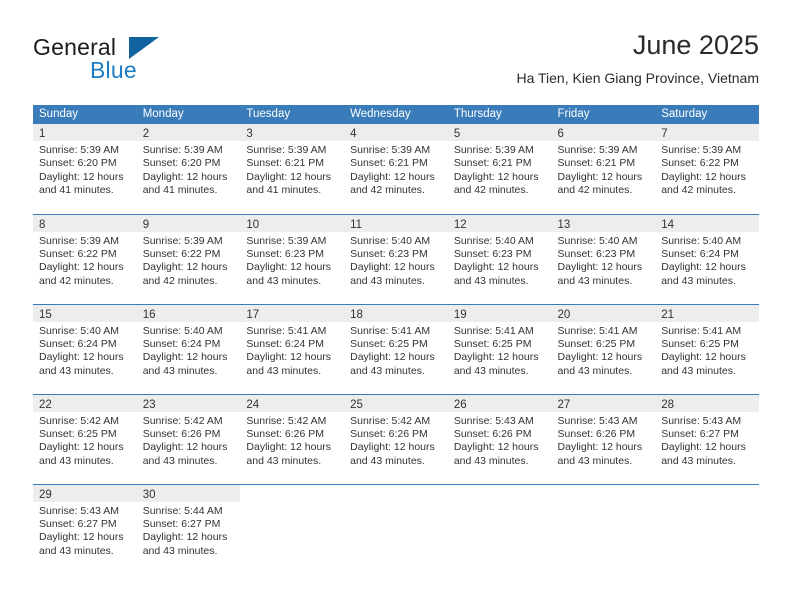 This screenshot has width=792, height=612. Describe the element at coordinates (356, 404) in the screenshot. I see `day-number: 25` at that location.